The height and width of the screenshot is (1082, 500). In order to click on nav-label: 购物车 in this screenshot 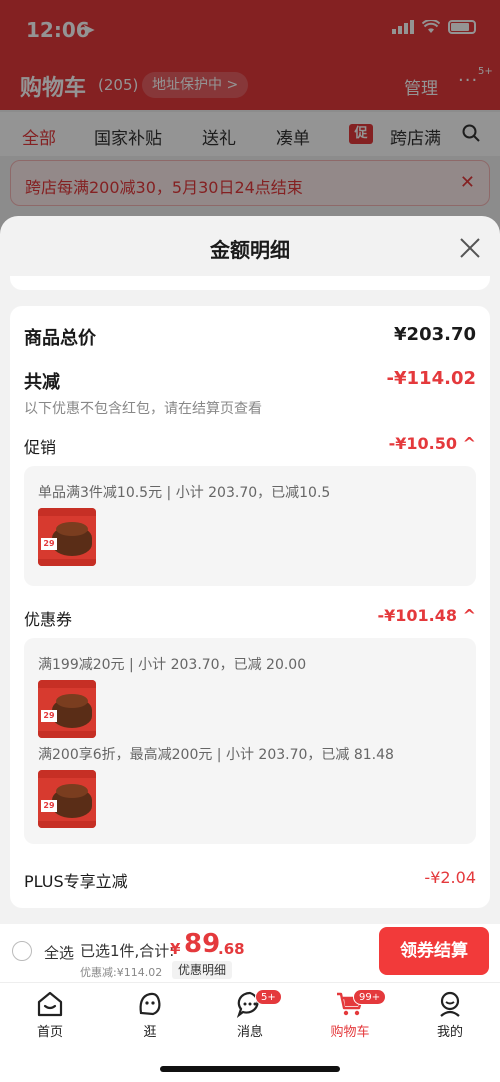, I will do `click(350, 1032)`.